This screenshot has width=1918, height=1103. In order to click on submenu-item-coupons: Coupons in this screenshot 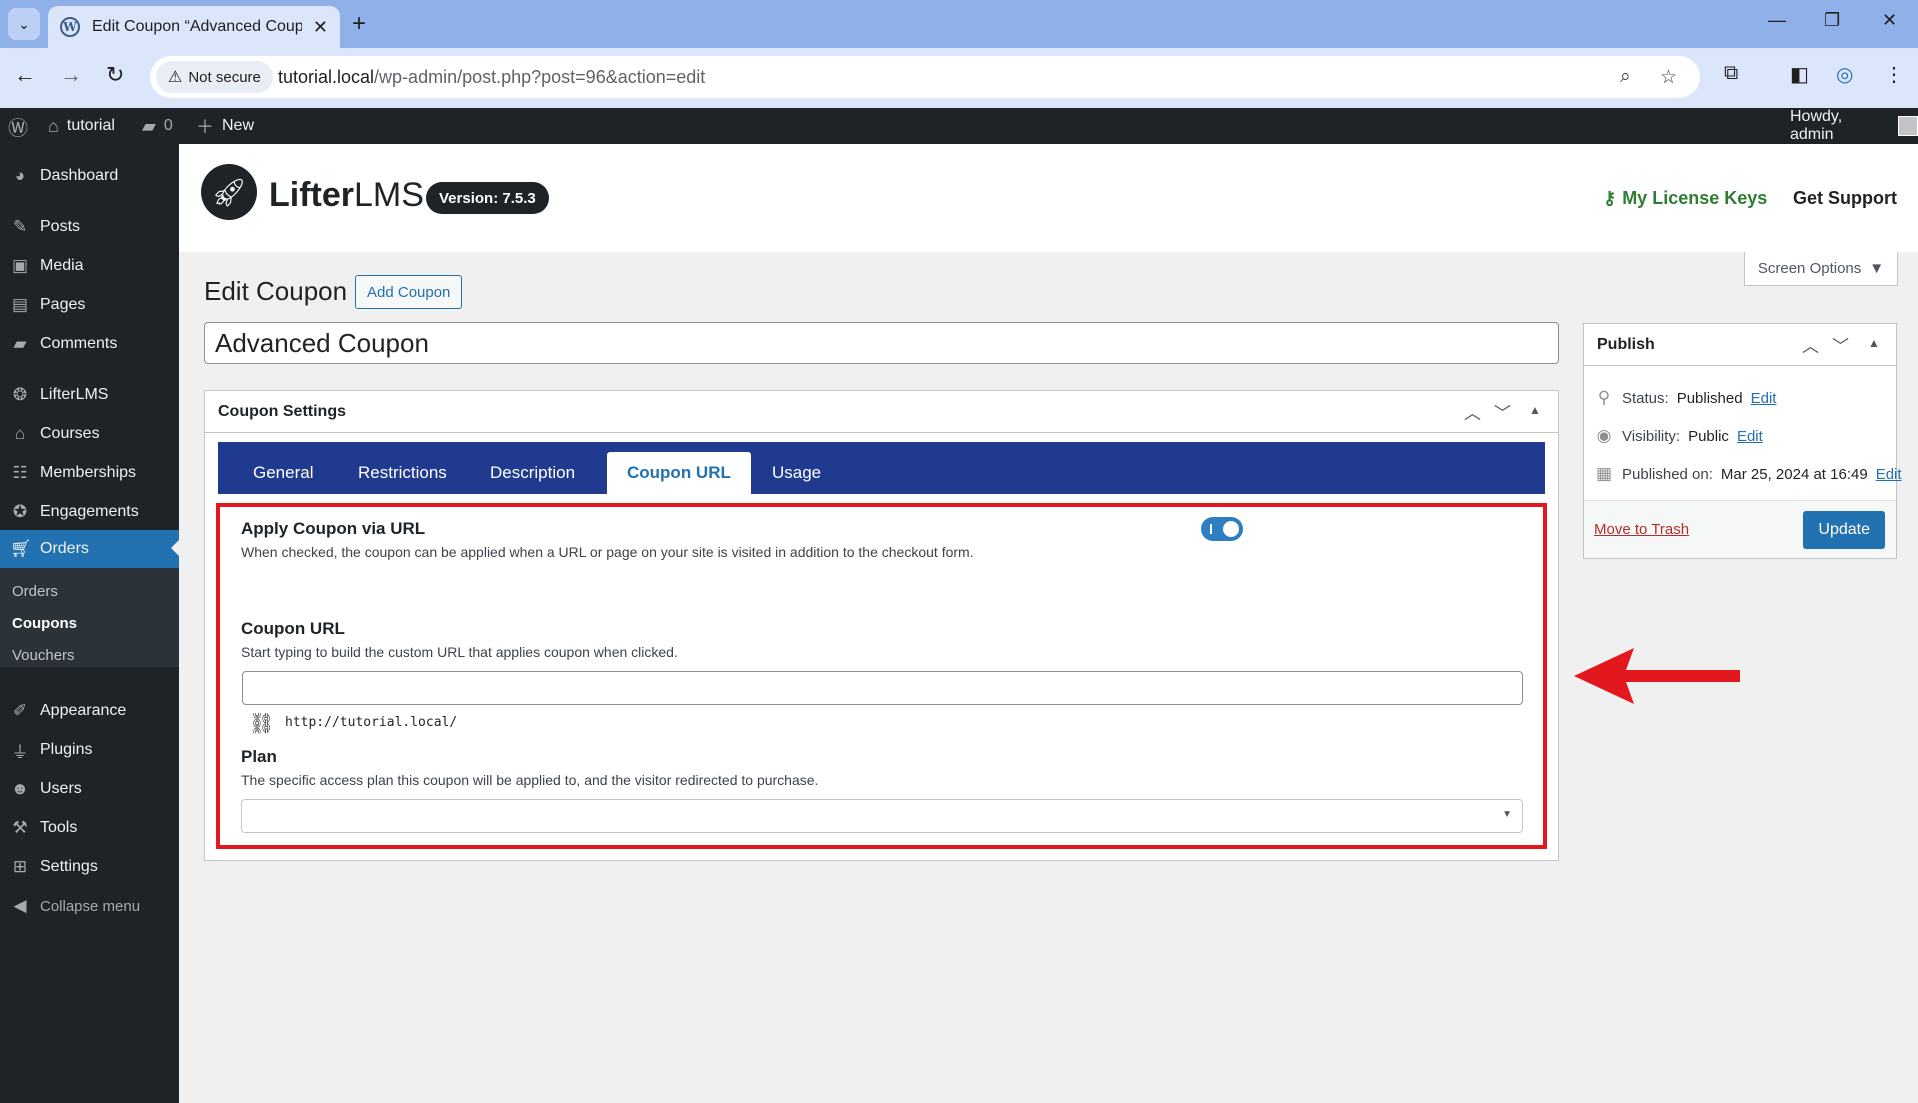, I will do `click(44, 623)`.